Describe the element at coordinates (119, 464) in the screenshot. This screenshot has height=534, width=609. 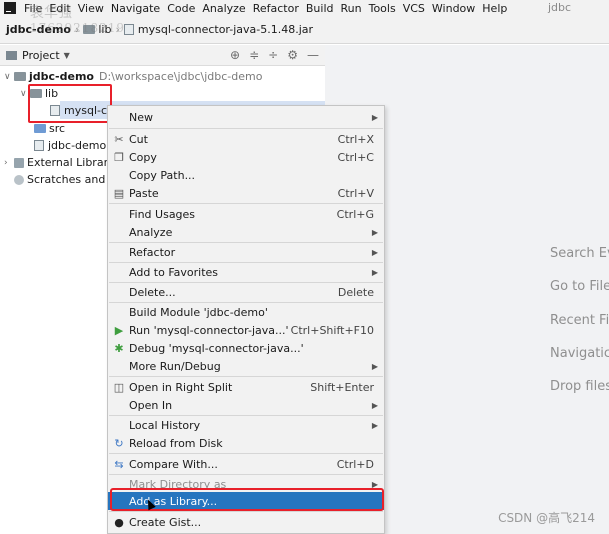
I see `compare-icon: ⇆` at that location.